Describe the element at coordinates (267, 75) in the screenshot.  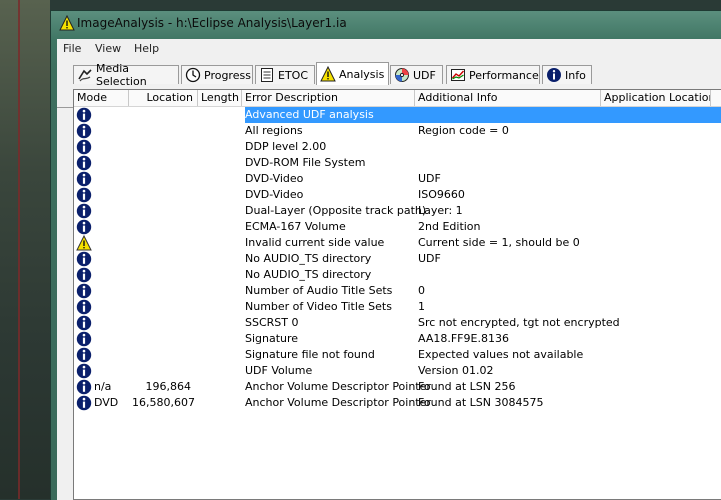
I see `document-icon` at that location.